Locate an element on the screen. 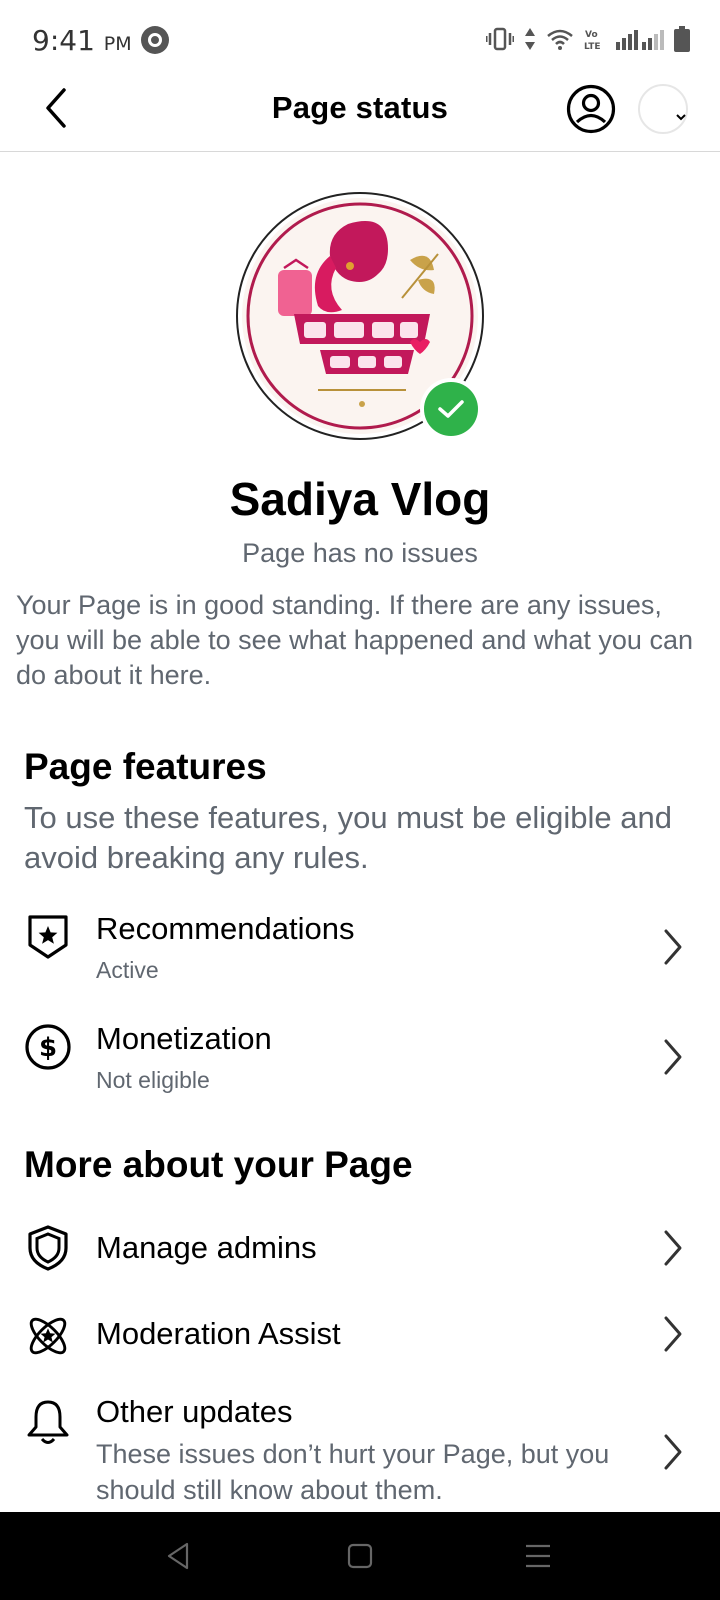  shield-icon is located at coordinates (48, 1248).